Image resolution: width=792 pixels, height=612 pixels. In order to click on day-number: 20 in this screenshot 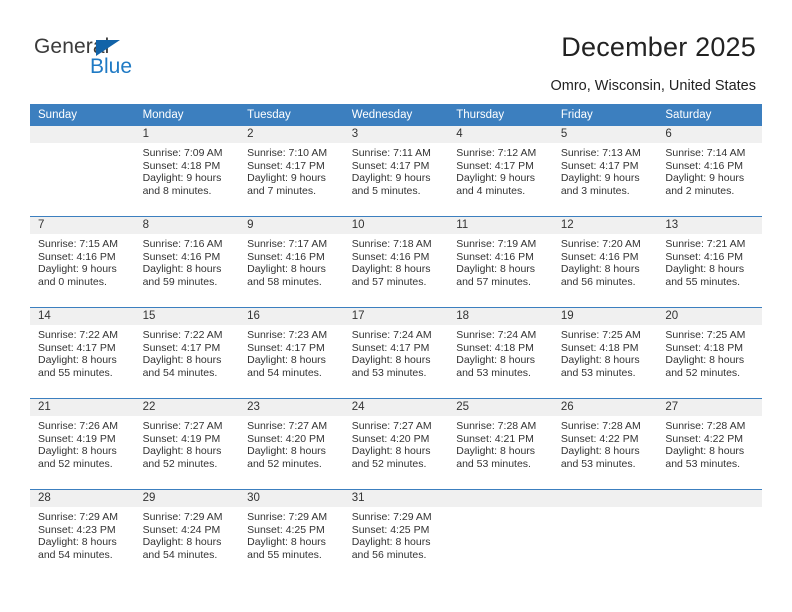, I will do `click(709, 316)`.